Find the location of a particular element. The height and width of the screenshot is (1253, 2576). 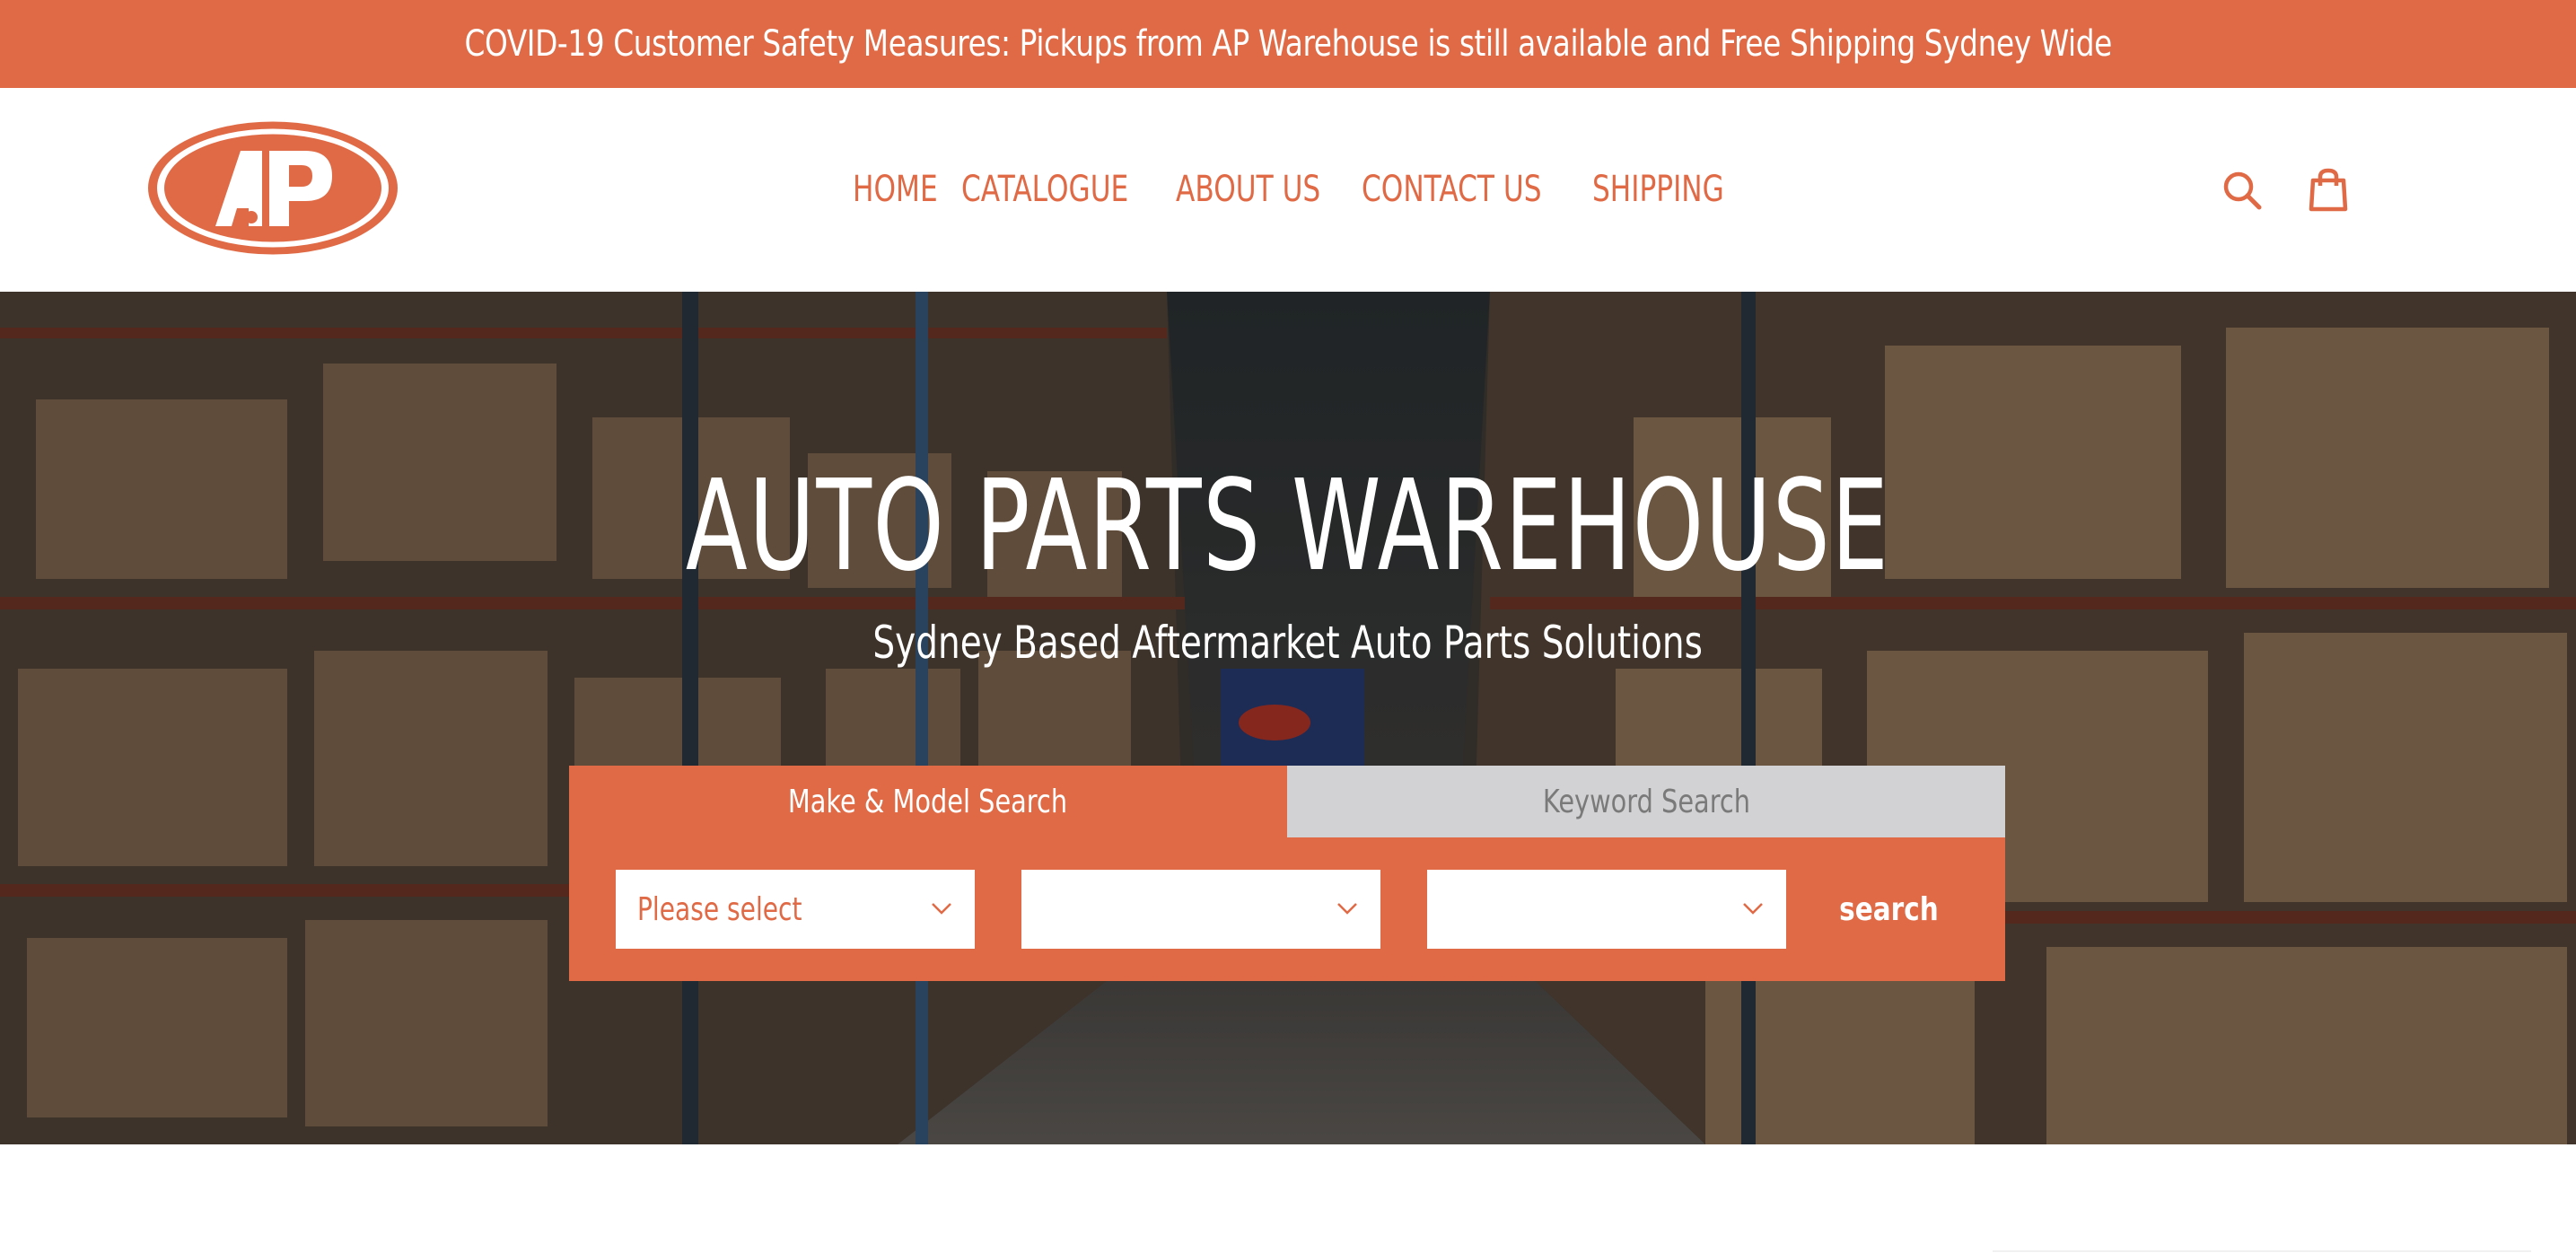

tab-keyword-search: Keyword Search is located at coordinates (1646, 801).